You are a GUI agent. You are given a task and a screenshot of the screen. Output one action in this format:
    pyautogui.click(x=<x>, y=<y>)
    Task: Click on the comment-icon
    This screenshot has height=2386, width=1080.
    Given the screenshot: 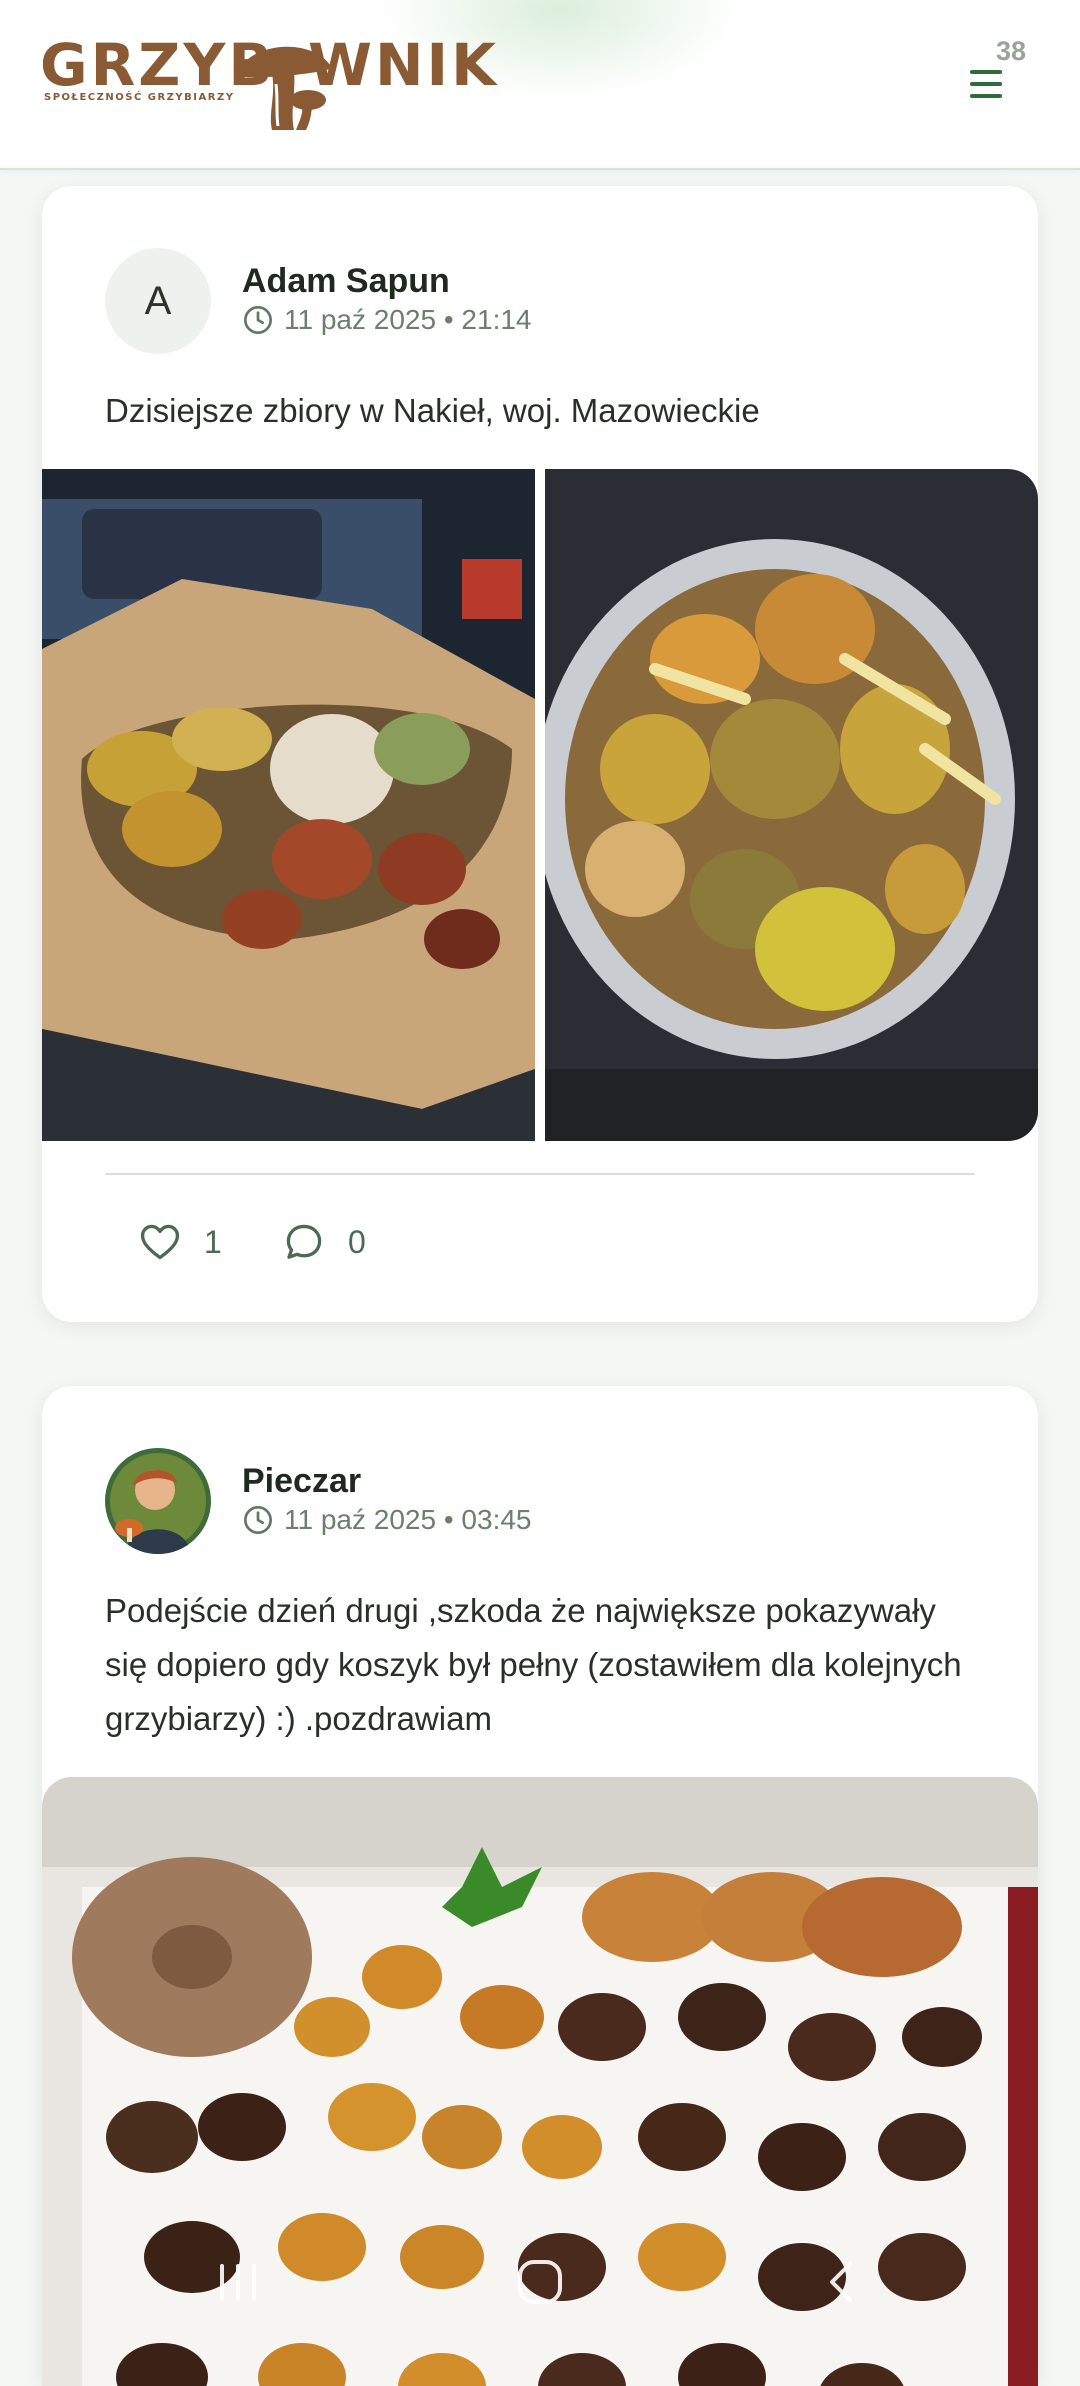 What is the action you would take?
    pyautogui.click(x=304, y=1241)
    